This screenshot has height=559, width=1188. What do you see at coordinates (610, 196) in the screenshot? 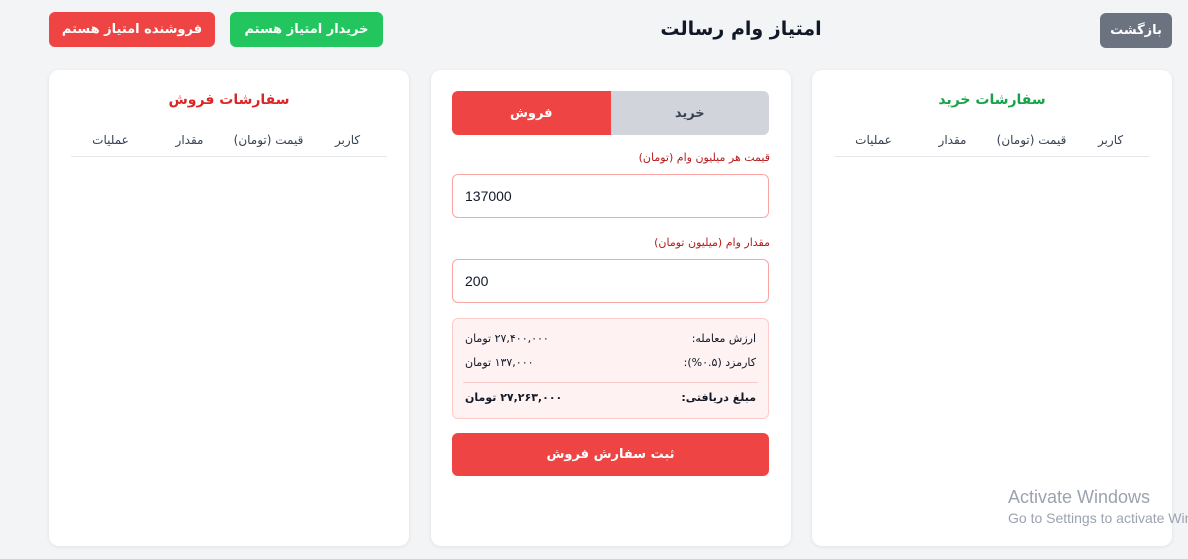
I see `price-input: 137000` at bounding box center [610, 196].